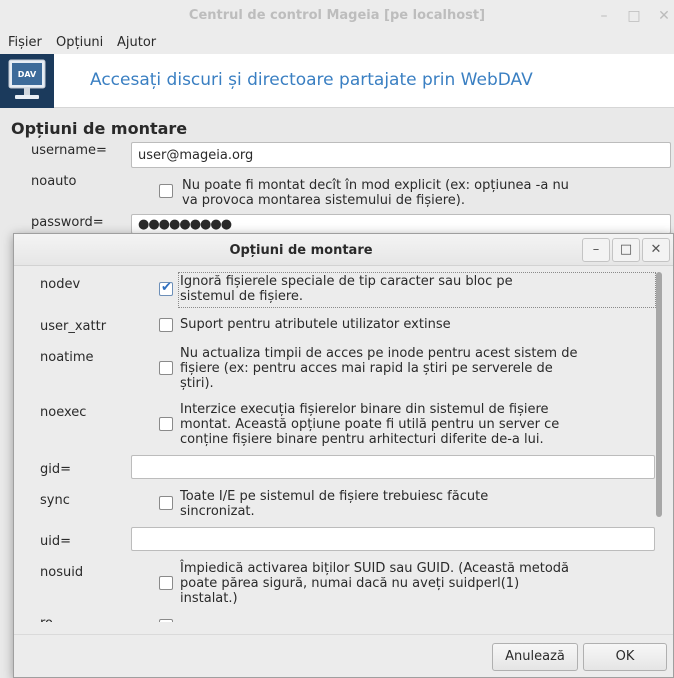  Describe the element at coordinates (55, 500) in the screenshot. I see `sync-label: sync` at that location.